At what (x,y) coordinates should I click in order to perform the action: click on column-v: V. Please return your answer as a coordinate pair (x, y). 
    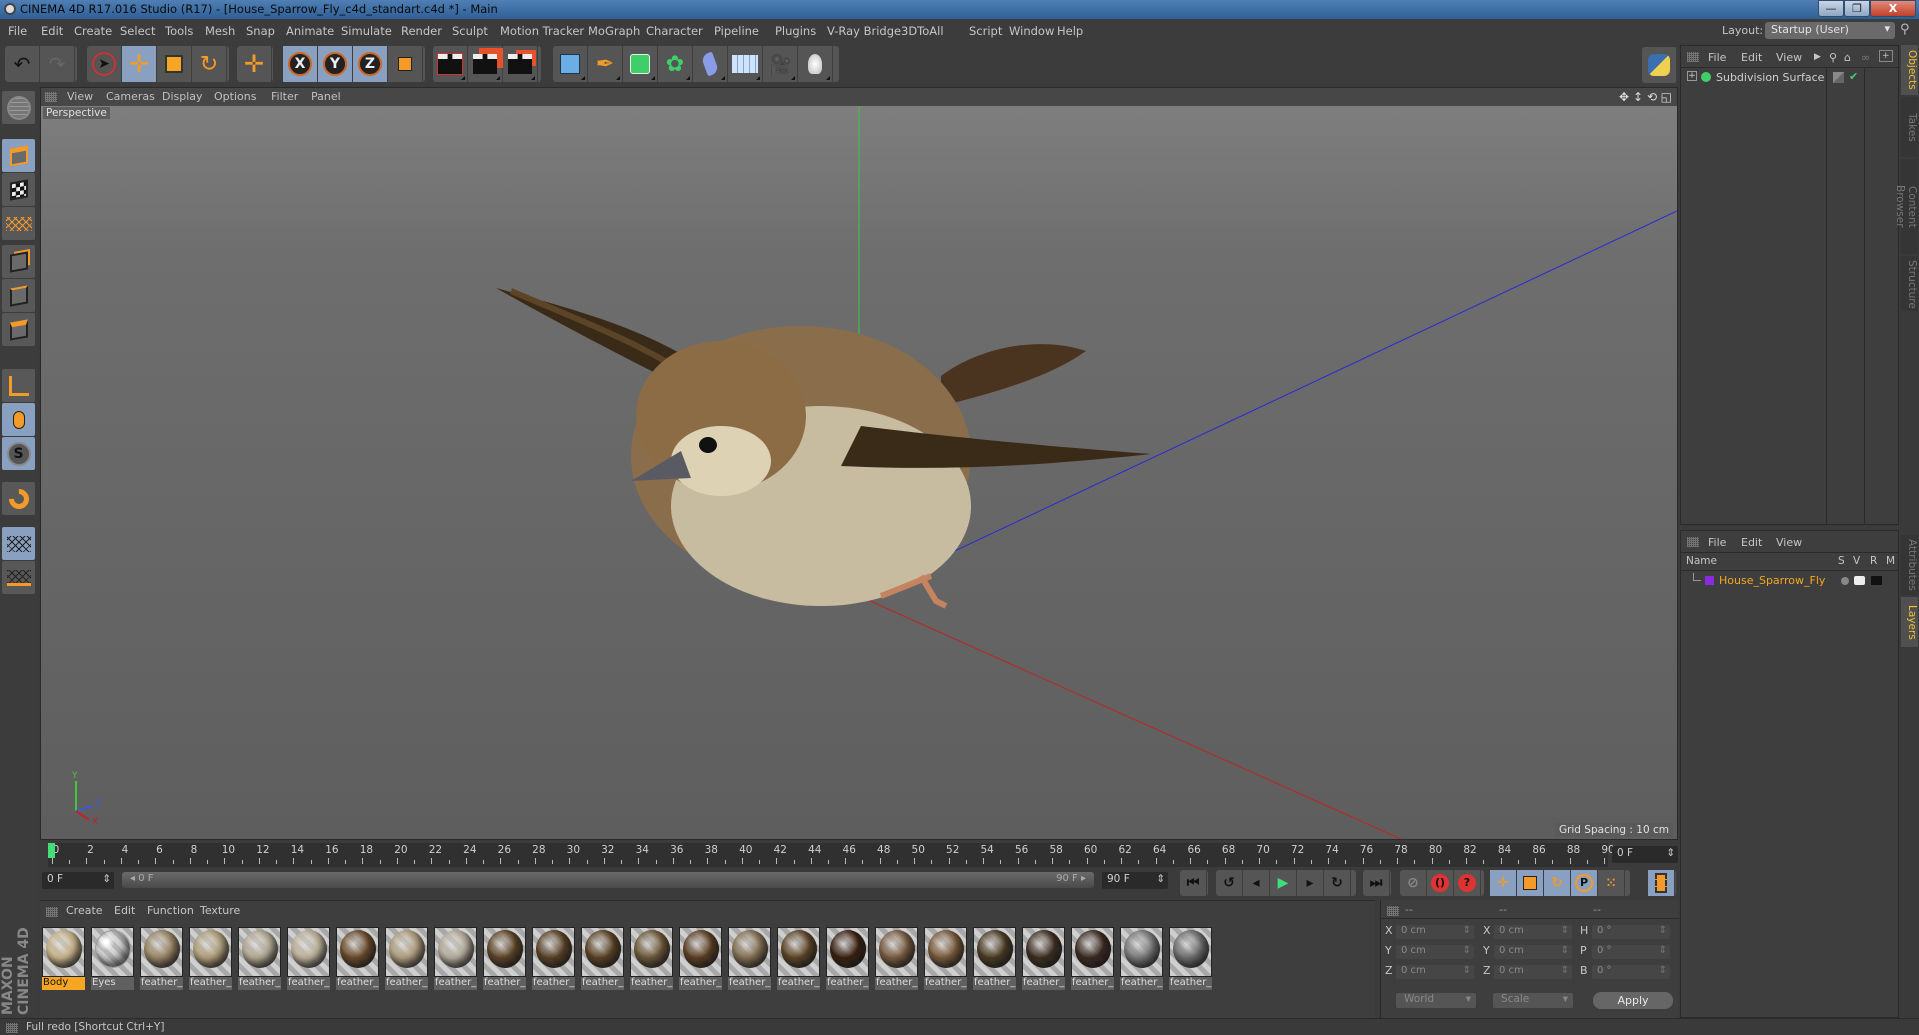
    Looking at the image, I should click on (1856, 561).